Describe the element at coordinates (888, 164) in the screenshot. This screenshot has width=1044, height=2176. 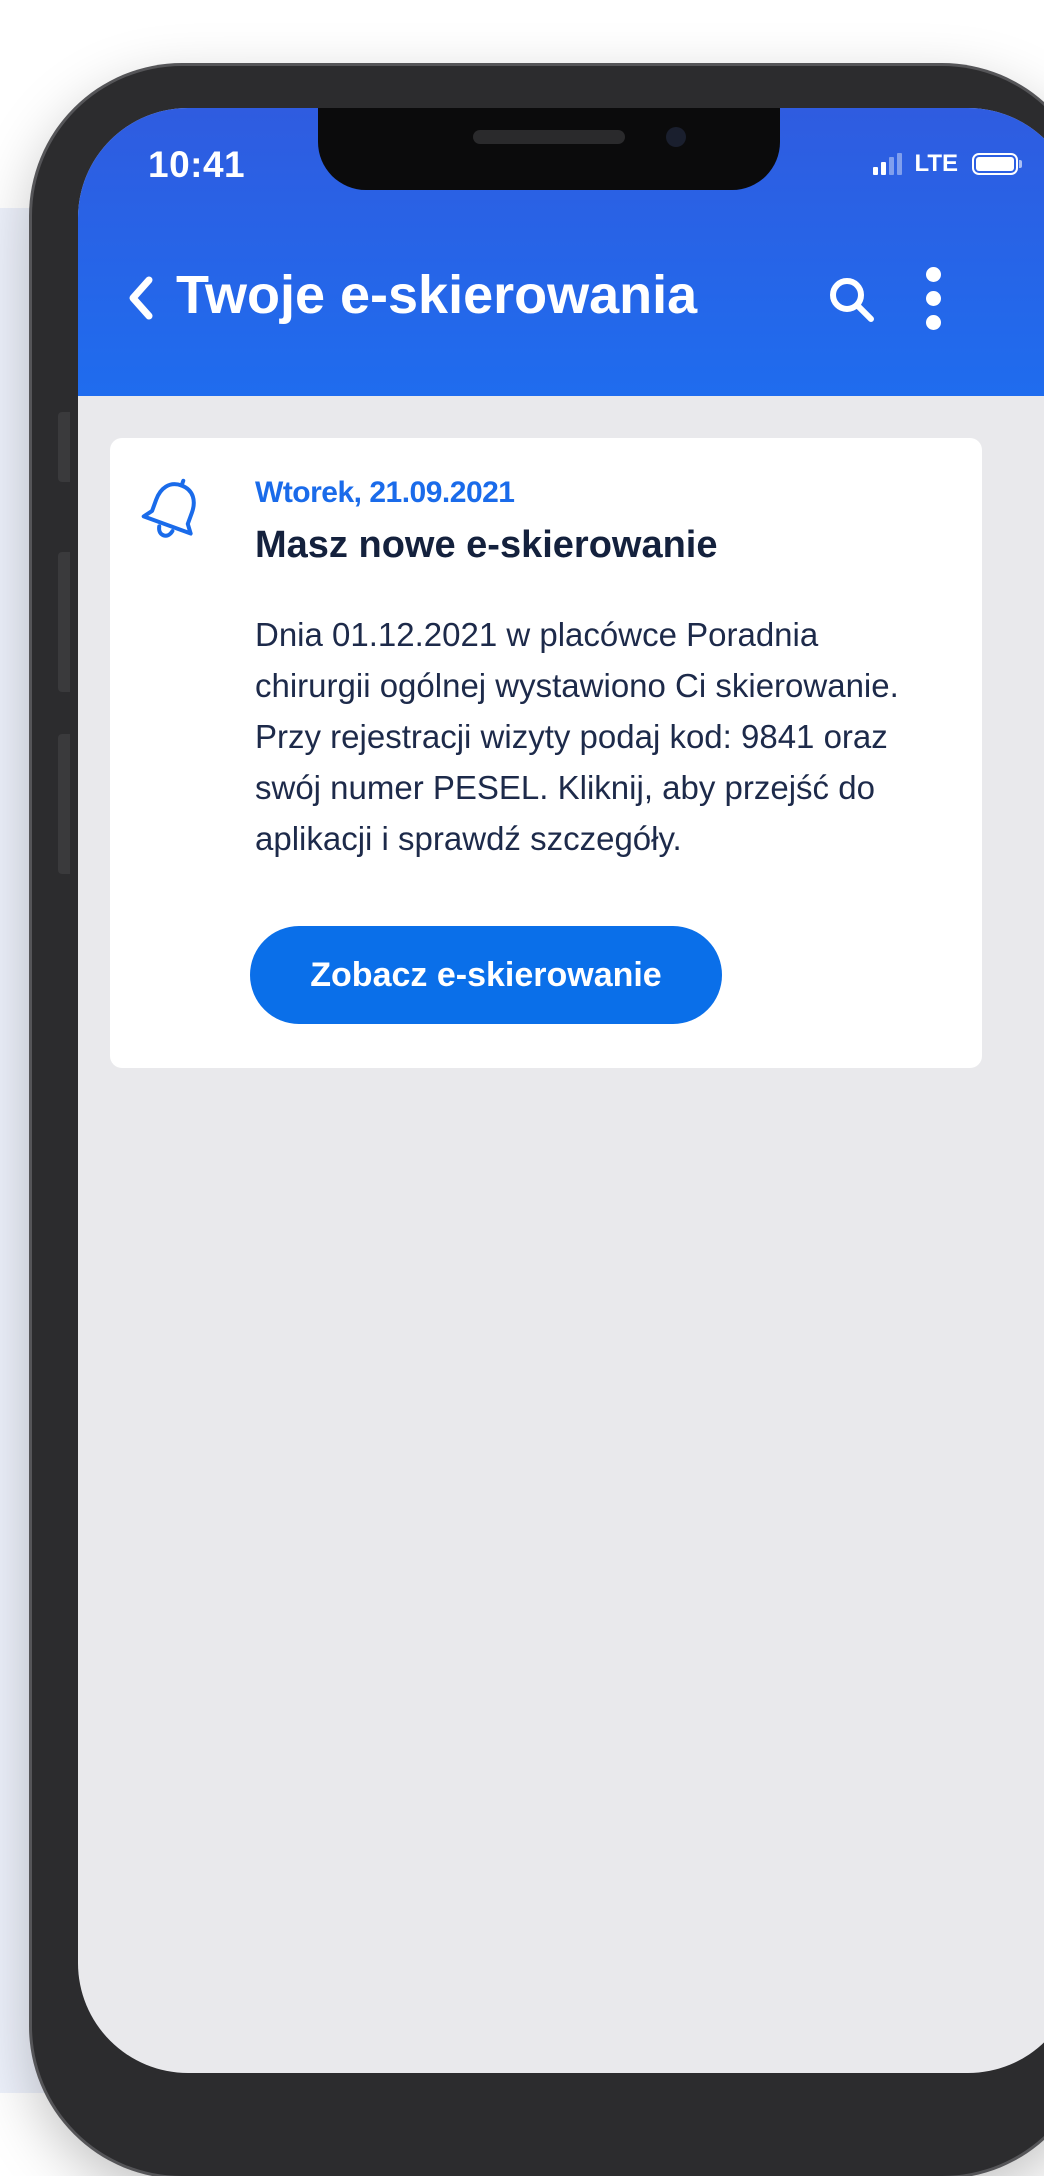
I see `signal-icon` at that location.